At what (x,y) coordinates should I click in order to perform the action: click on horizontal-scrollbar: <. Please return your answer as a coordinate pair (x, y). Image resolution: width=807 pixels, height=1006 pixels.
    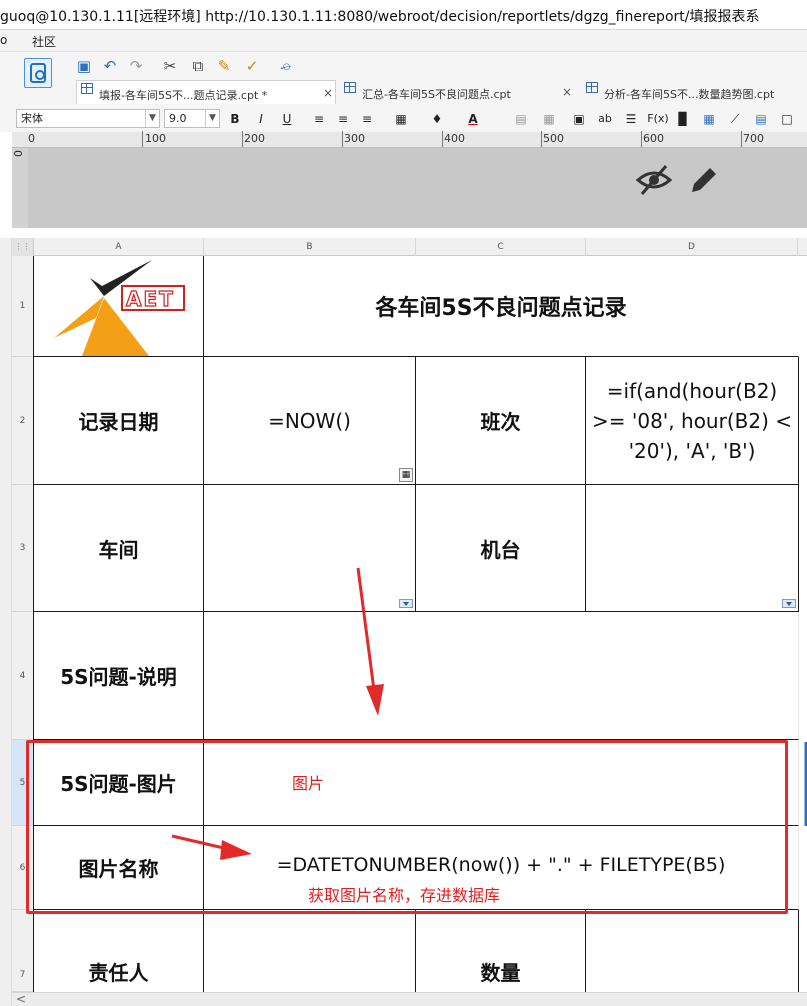
    Looking at the image, I should click on (409, 999).